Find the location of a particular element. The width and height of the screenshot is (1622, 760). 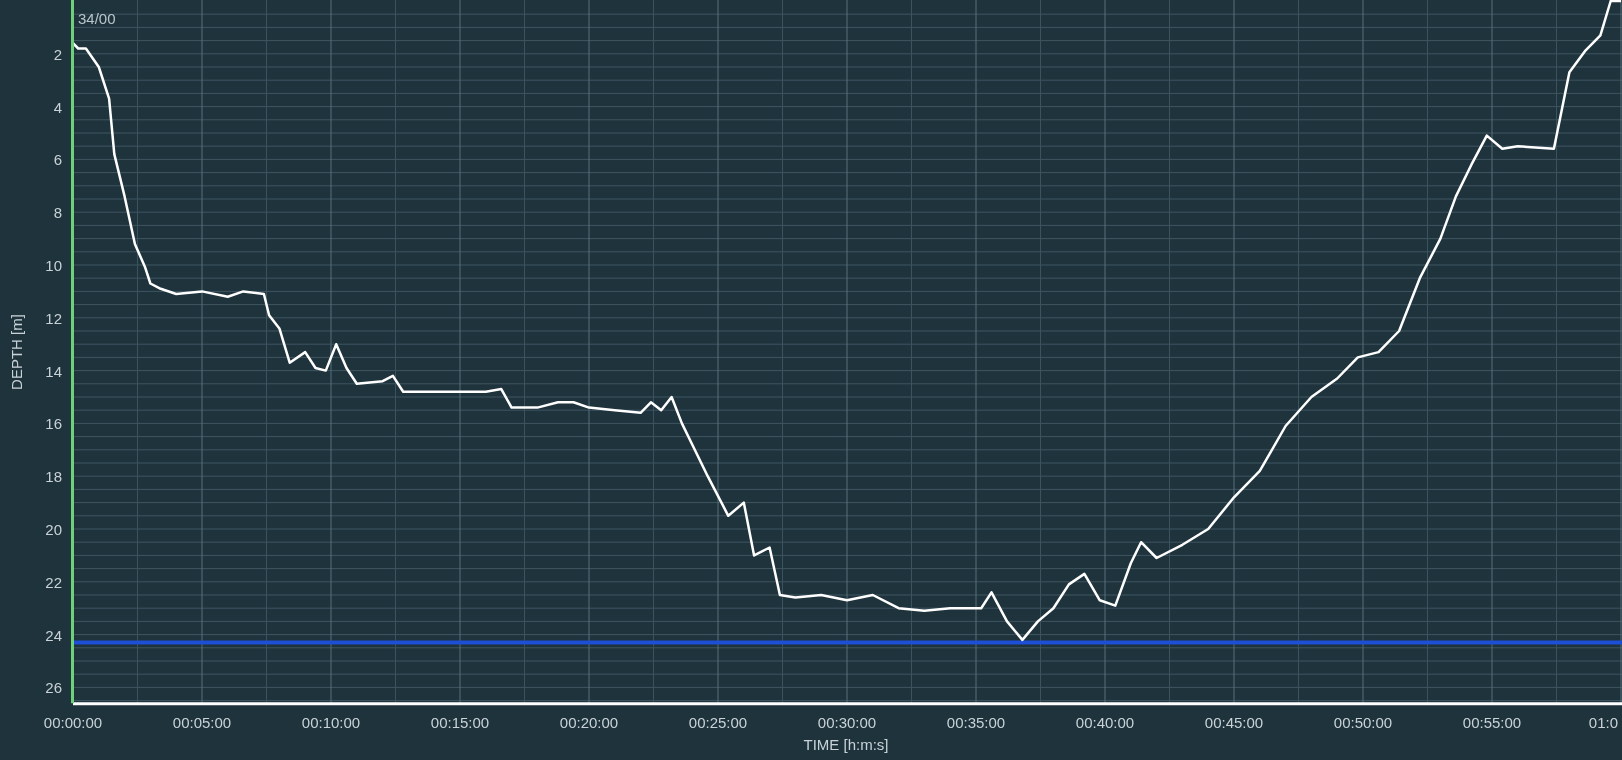

axis-tick-label: 20 is located at coordinates (53, 529).